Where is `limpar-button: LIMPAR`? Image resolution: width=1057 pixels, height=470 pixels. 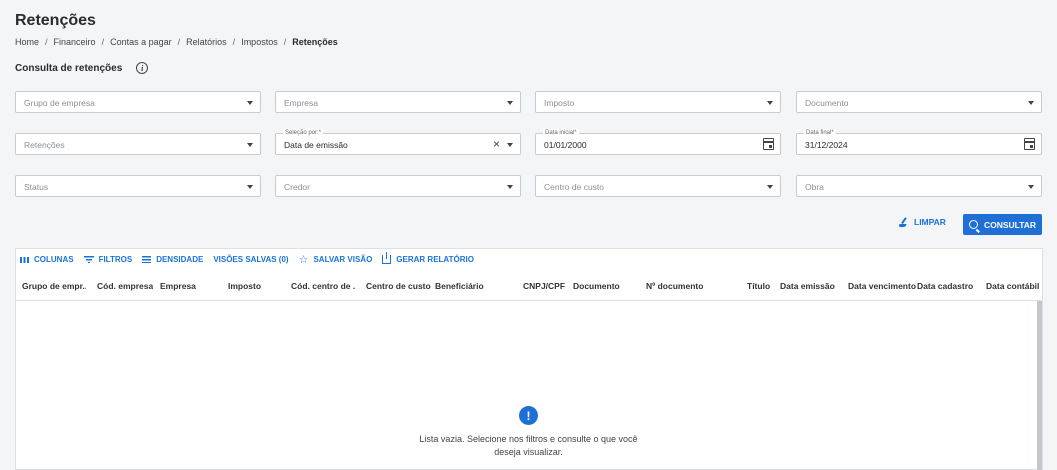
limpar-button: LIMPAR is located at coordinates (922, 222).